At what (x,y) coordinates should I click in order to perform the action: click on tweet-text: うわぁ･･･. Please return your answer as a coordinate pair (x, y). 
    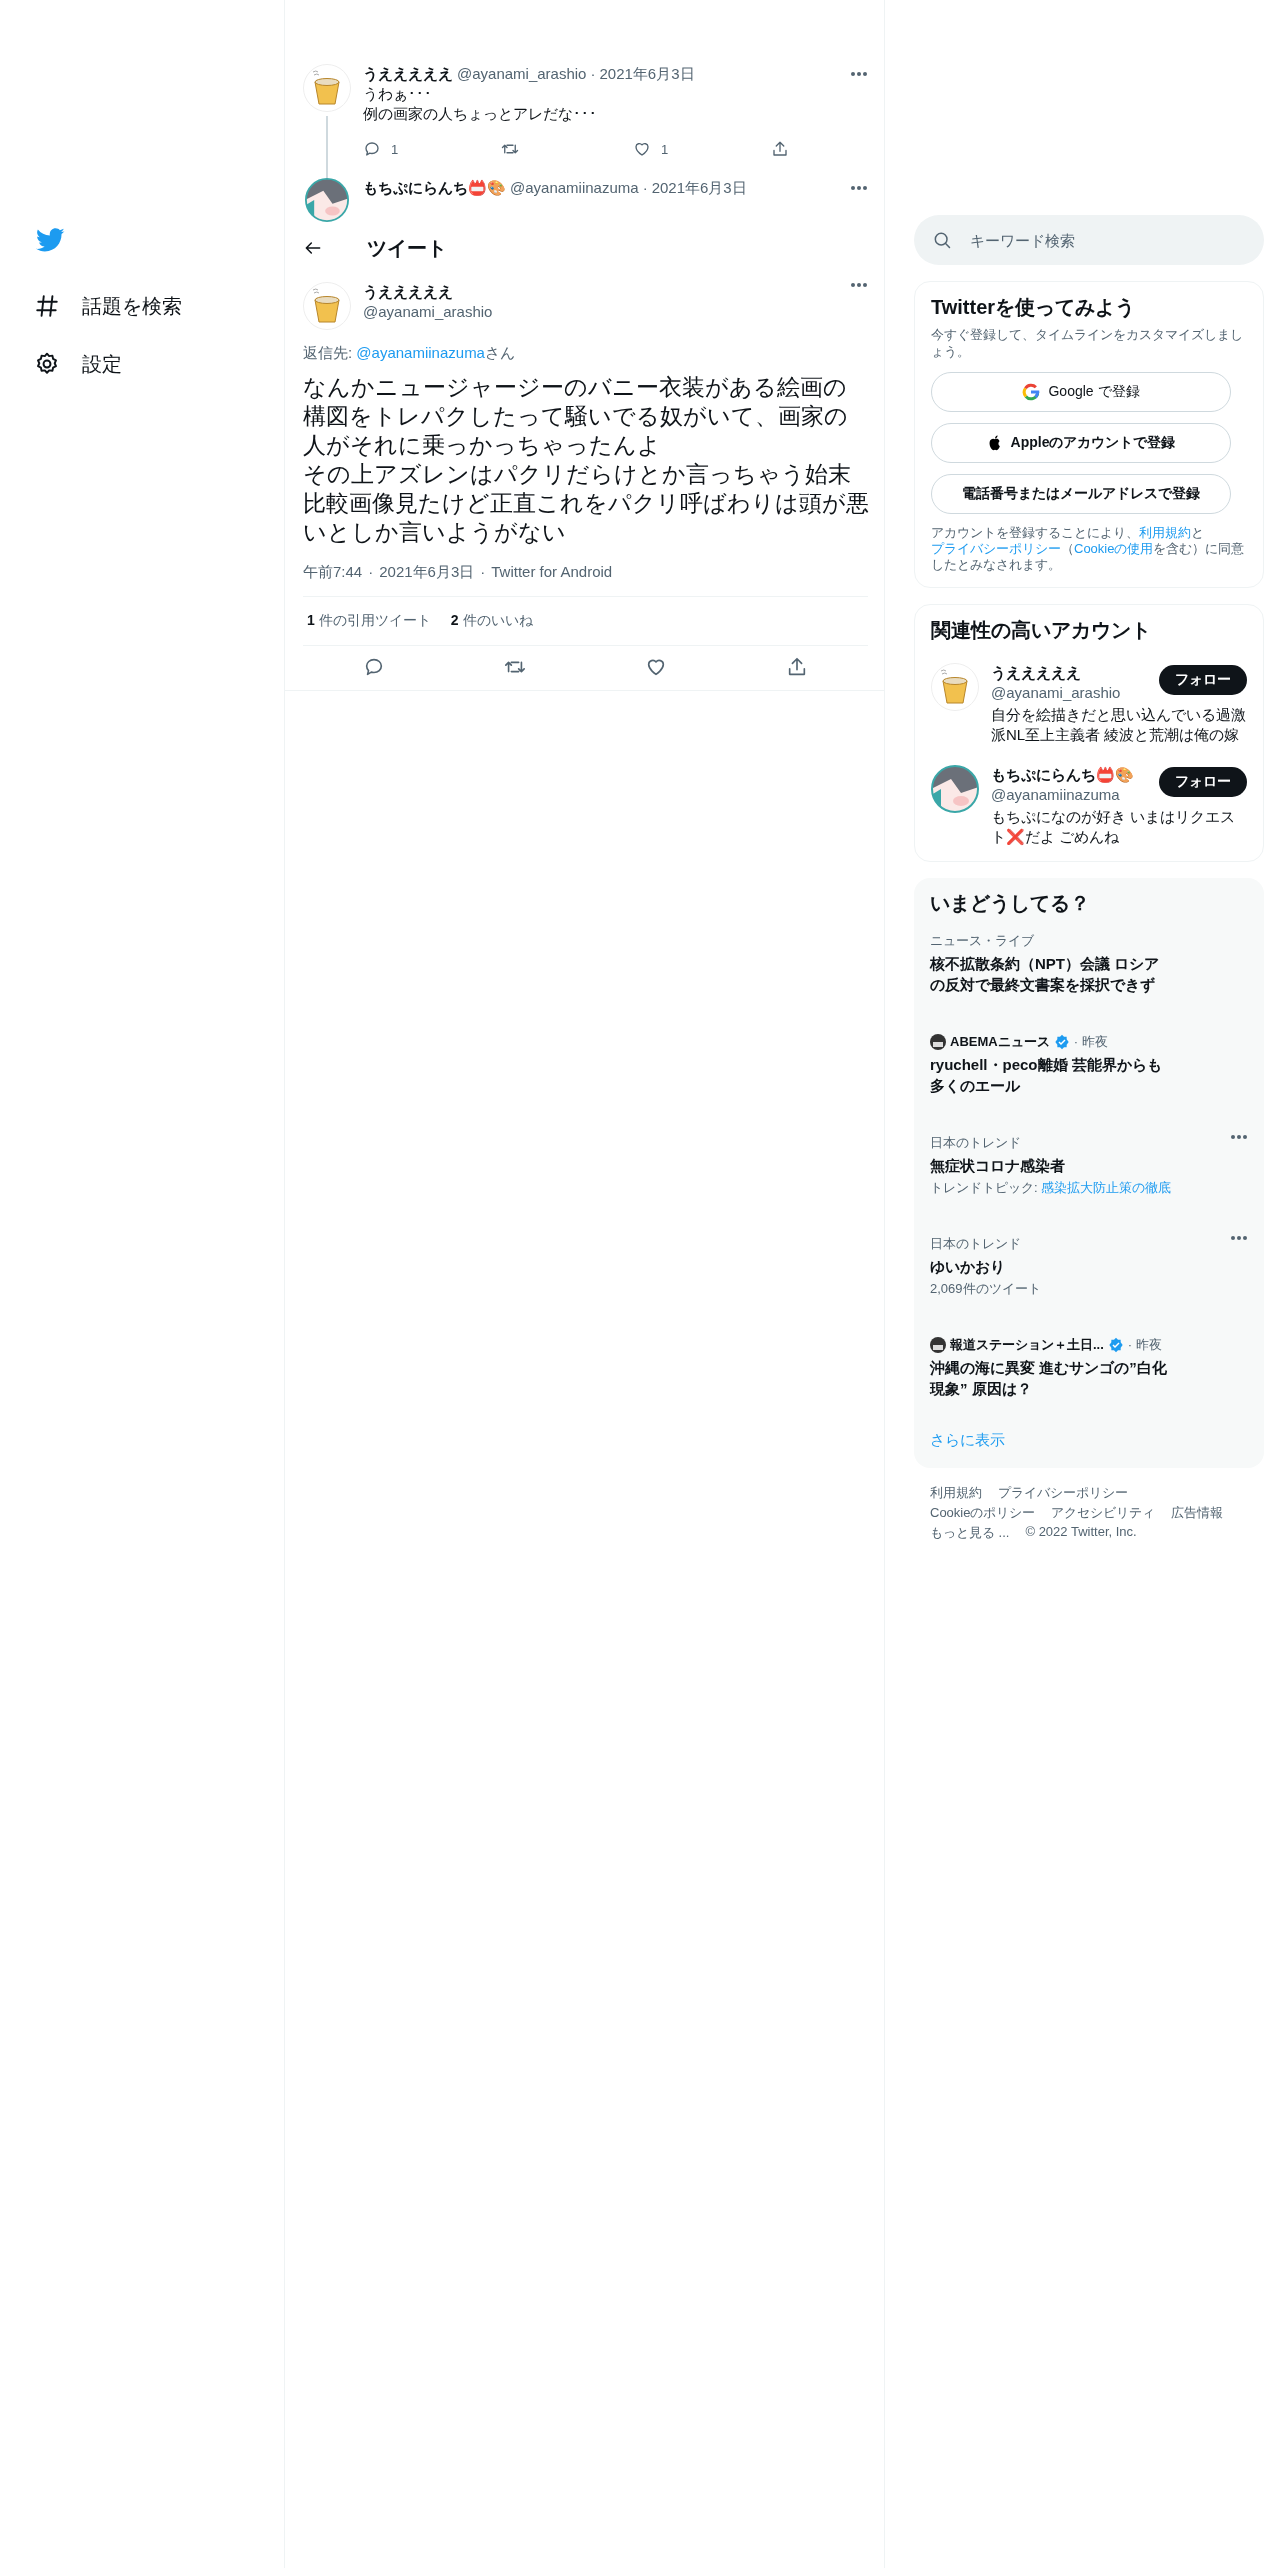
    Looking at the image, I should click on (398, 94).